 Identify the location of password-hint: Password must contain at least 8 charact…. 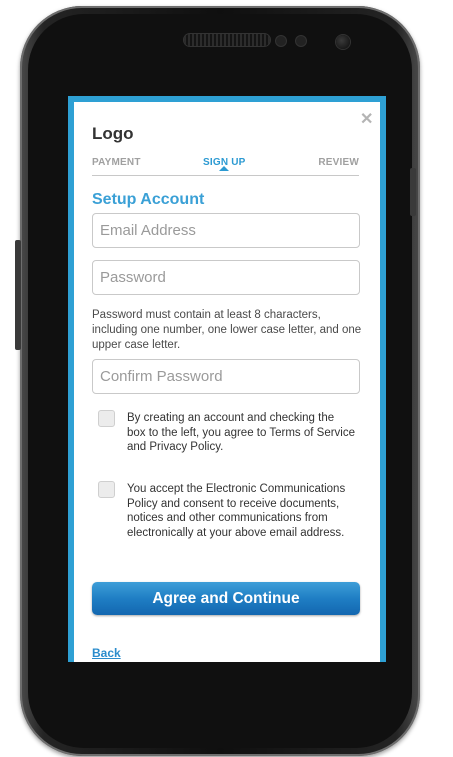
(227, 330).